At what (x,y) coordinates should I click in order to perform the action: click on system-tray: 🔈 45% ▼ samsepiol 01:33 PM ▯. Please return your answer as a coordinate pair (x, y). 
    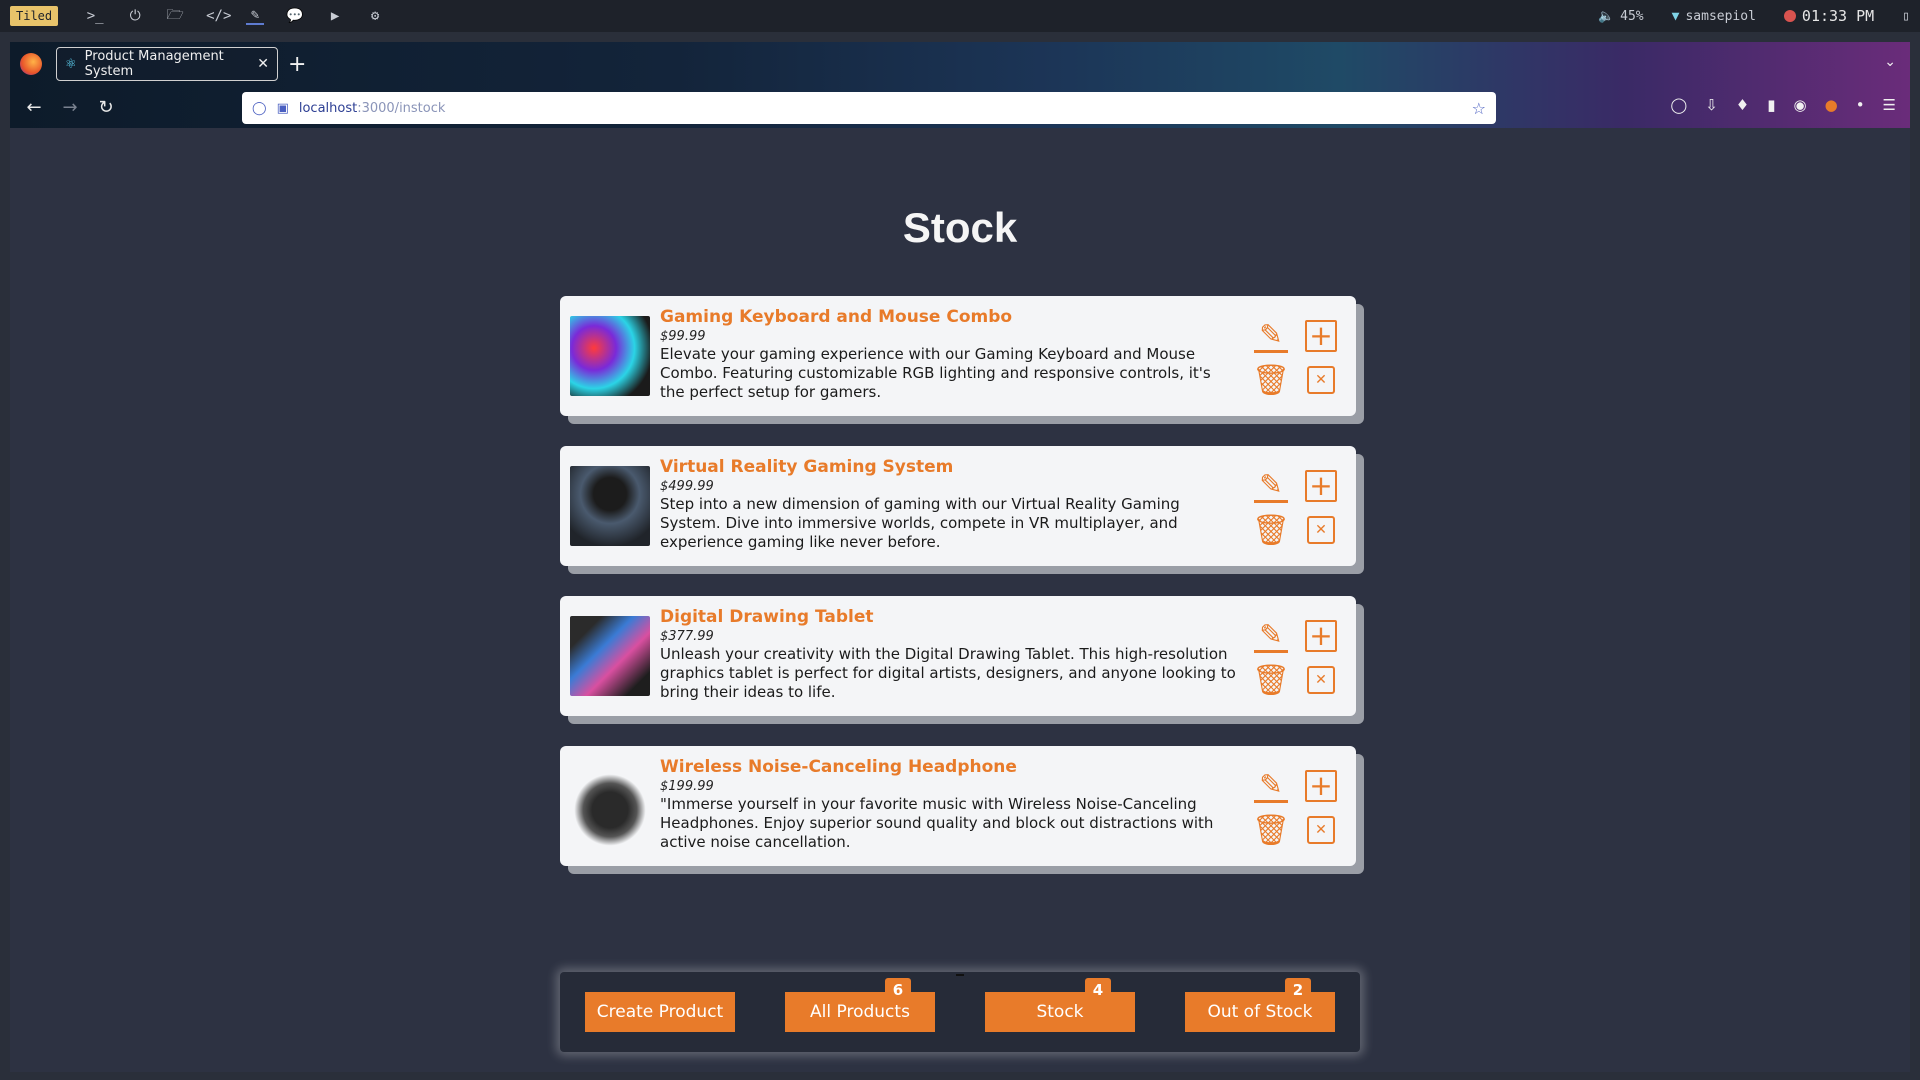
    Looking at the image, I should click on (1754, 16).